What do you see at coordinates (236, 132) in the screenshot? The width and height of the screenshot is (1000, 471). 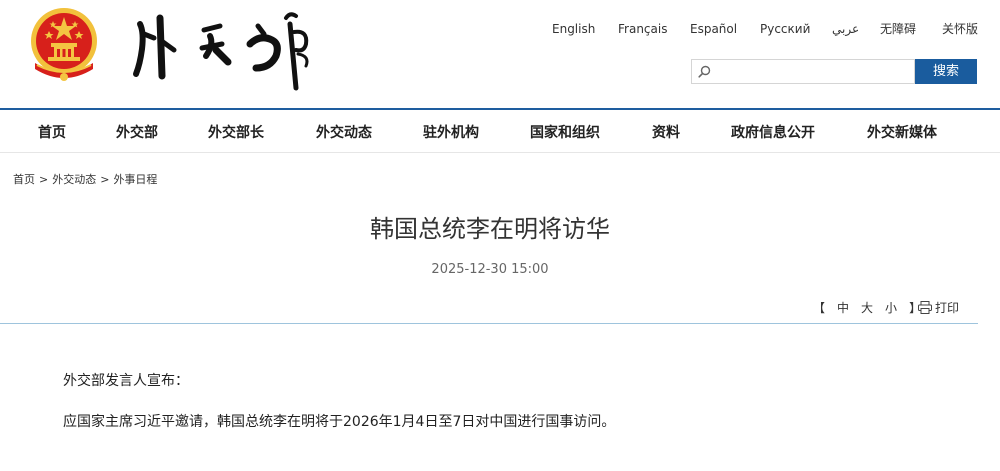 I see `nav-item-minister: 外交部长` at bounding box center [236, 132].